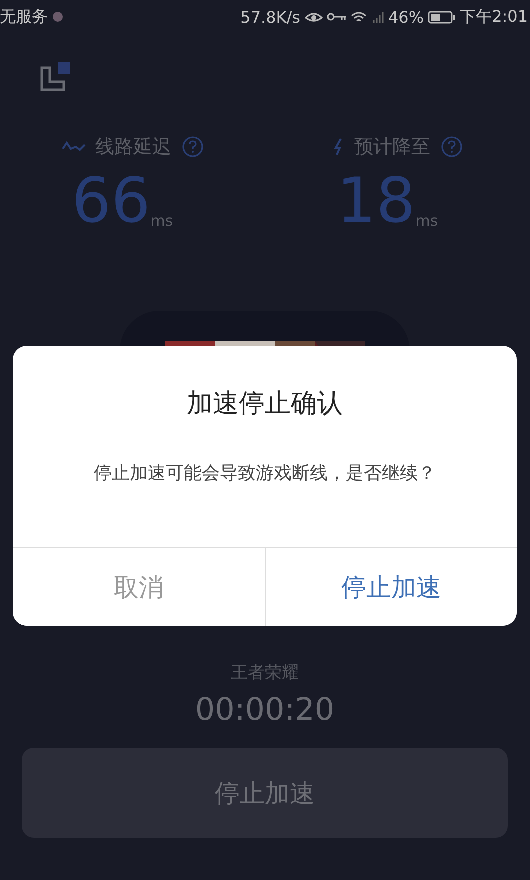  Describe the element at coordinates (111, 201) in the screenshot. I see `metric-value: 66` at that location.